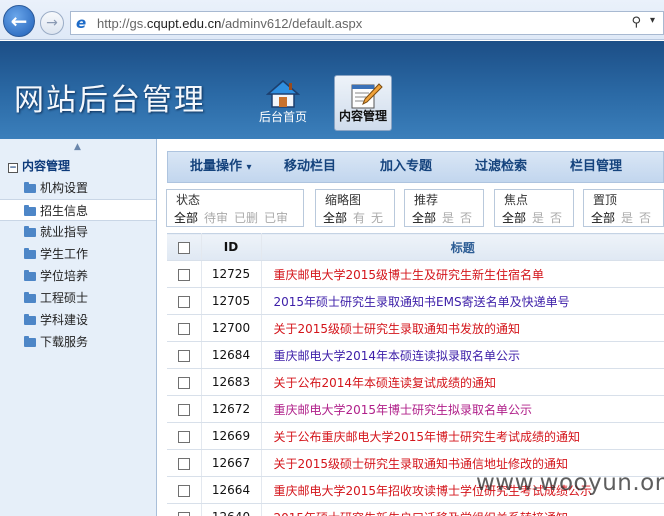  I want to click on filter-title: 置顶, so click(605, 199).